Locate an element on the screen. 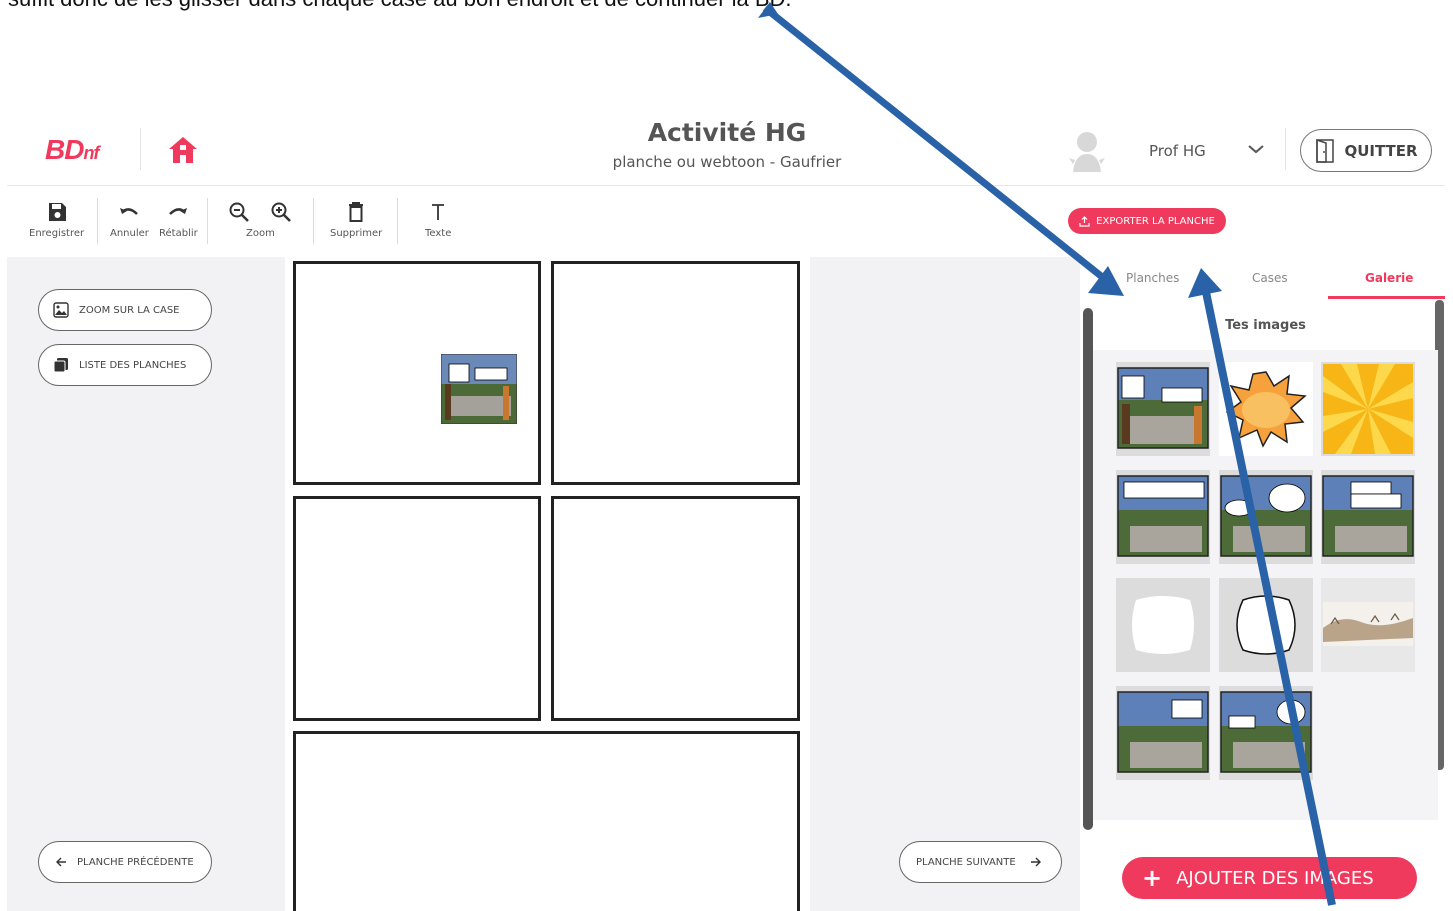 This screenshot has width=1453, height=911. save-icon is located at coordinates (57, 212).